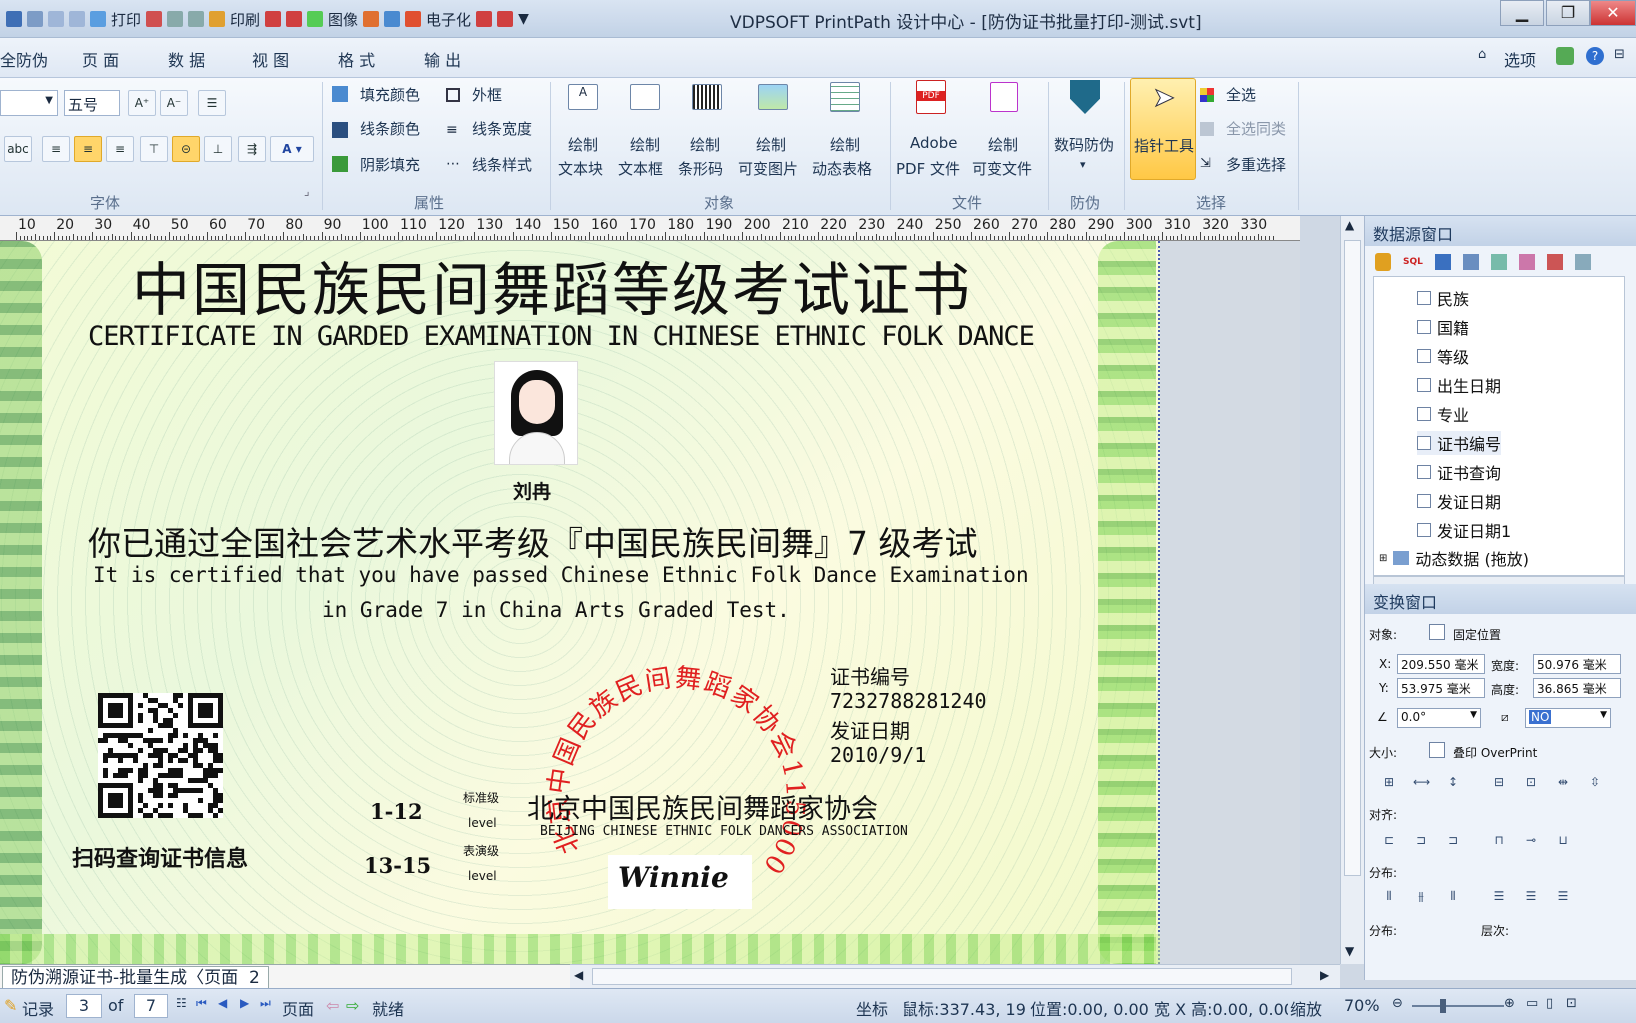 The height and width of the screenshot is (1023, 1636). What do you see at coordinates (154, 19) in the screenshot?
I see `print-icon` at bounding box center [154, 19].